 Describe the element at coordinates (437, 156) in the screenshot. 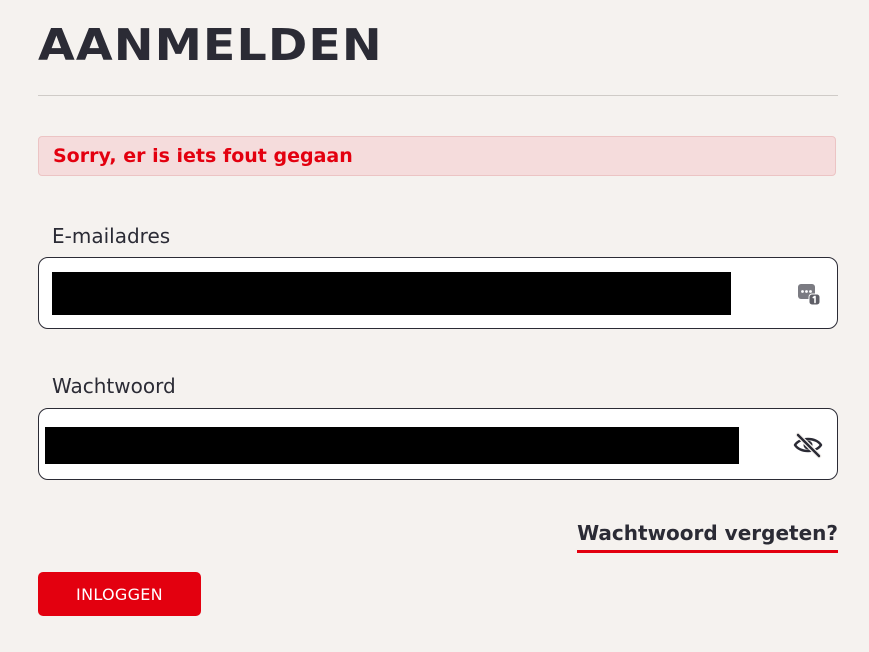

I see `error-alert: Sorry, er is iets fout gegaan` at that location.